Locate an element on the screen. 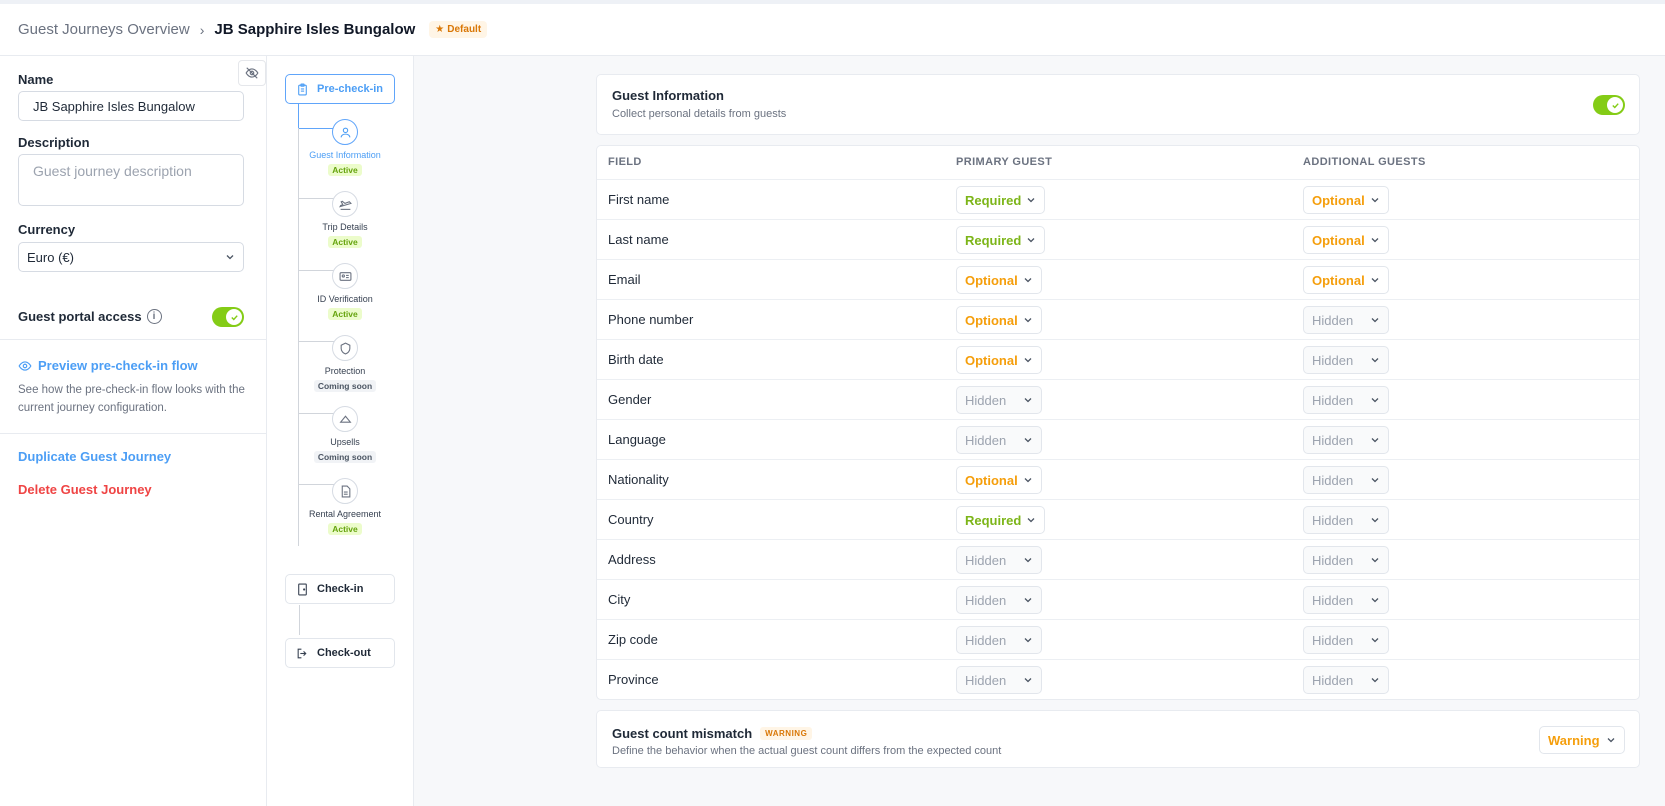 The width and height of the screenshot is (1665, 806). phase-checkout: Check-out is located at coordinates (340, 653).